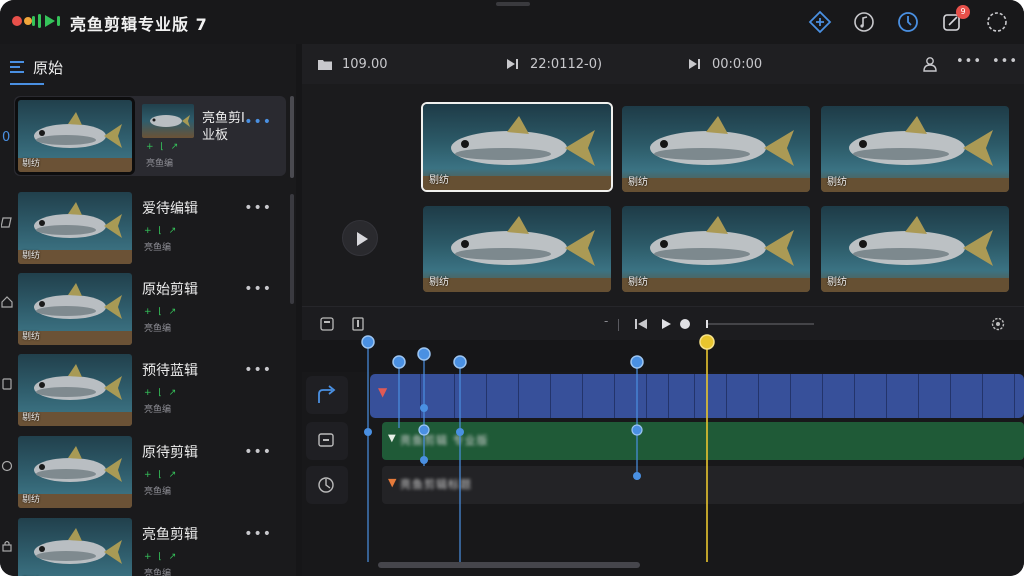 The width and height of the screenshot is (1024, 576). What do you see at coordinates (48, 68) in the screenshot?
I see `sidebar-title: 原始` at bounding box center [48, 68].